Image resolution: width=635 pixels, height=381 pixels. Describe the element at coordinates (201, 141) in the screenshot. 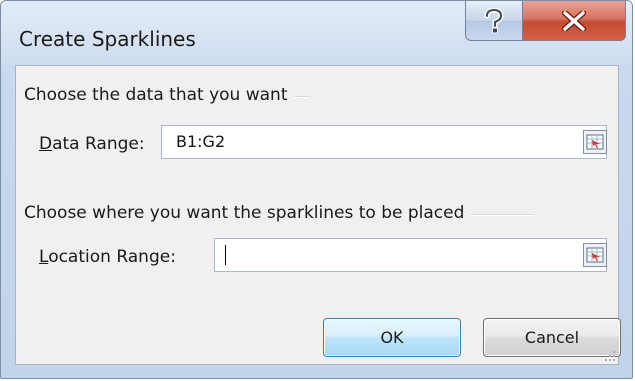

I see `data-range-value: B1:G2` at that location.